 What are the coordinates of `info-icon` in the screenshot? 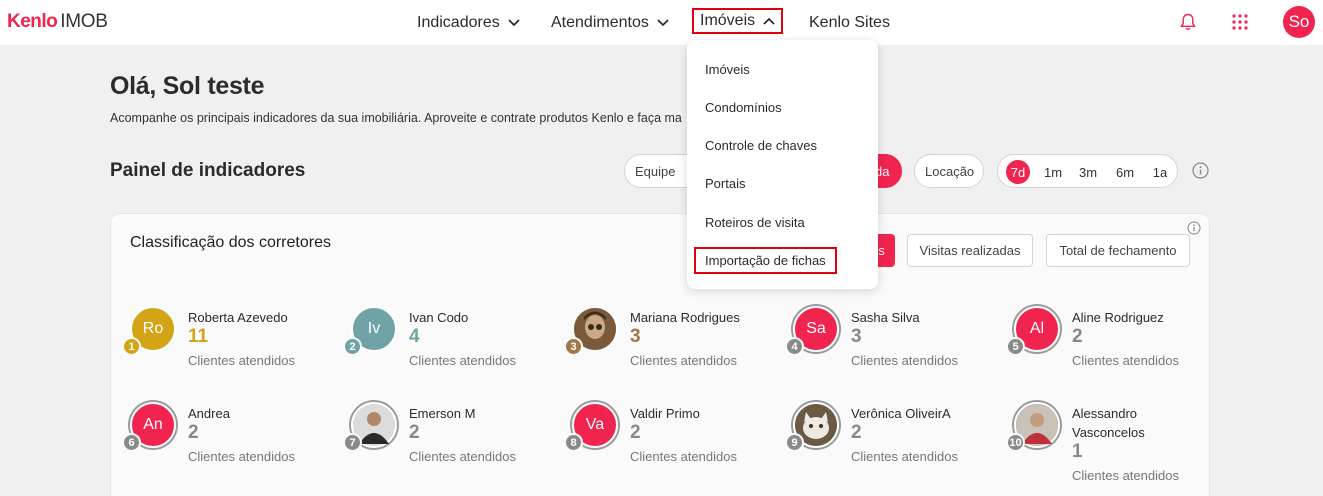 It's located at (1200, 170).